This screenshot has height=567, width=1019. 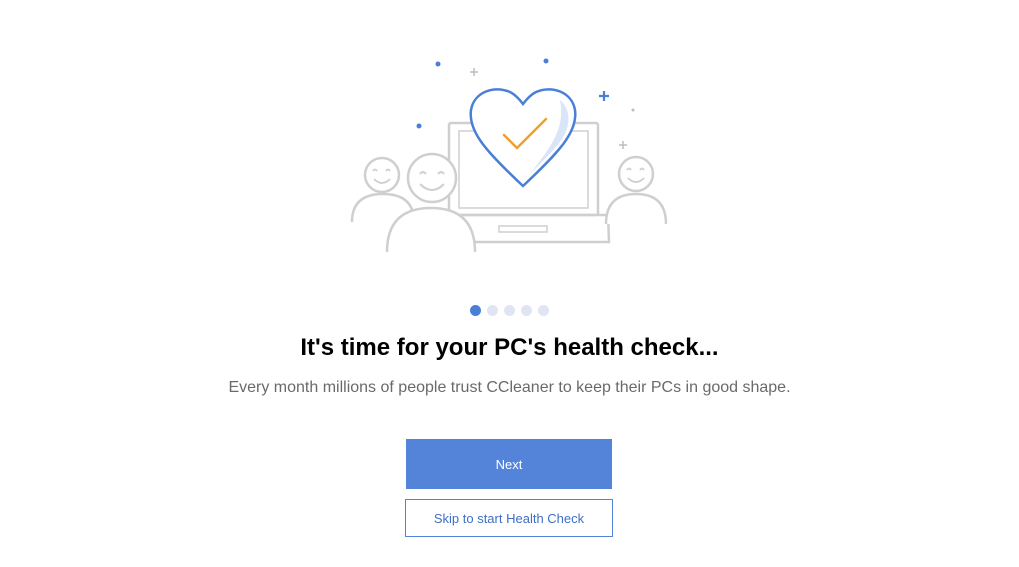 I want to click on step-indicator, so click(x=509, y=310).